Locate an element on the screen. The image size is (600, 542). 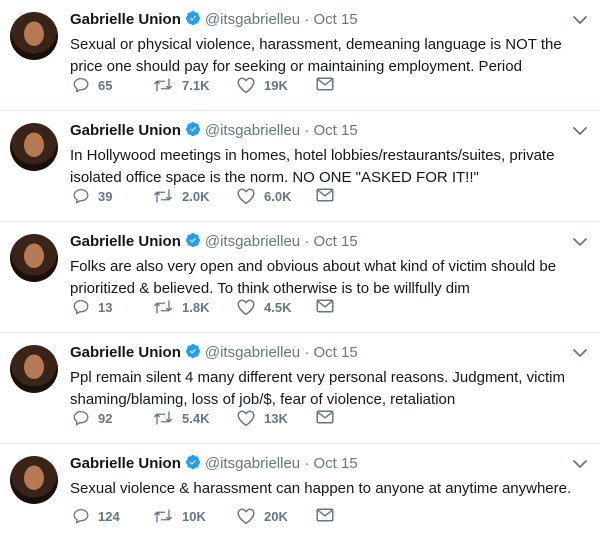
like-count: 4.5K is located at coordinates (278, 307).